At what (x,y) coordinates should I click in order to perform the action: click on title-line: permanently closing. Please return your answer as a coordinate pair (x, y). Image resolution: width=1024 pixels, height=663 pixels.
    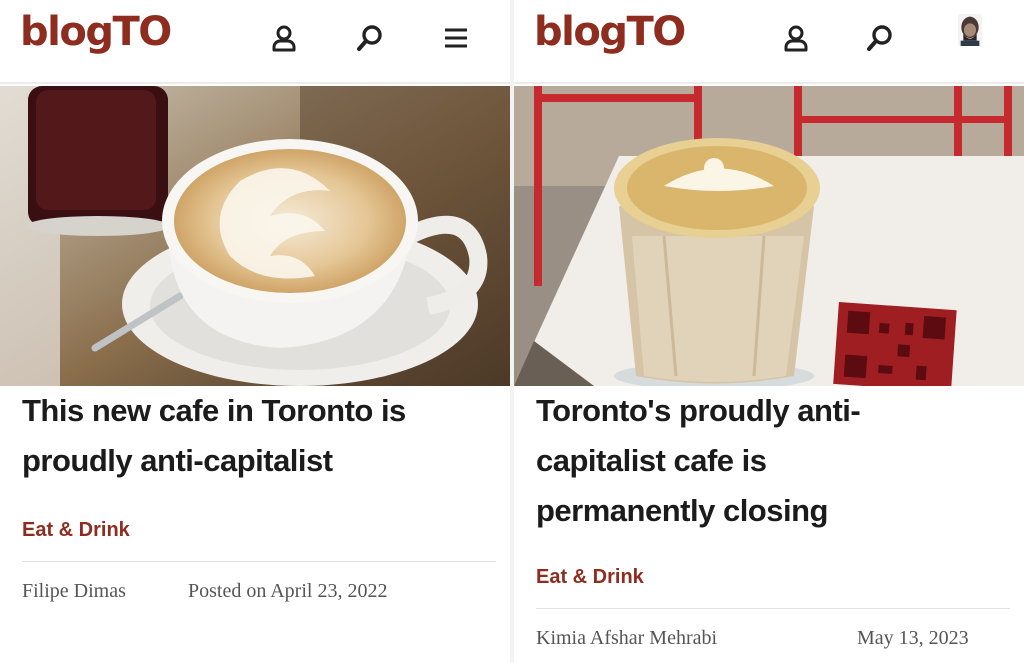
    Looking at the image, I should click on (680, 511).